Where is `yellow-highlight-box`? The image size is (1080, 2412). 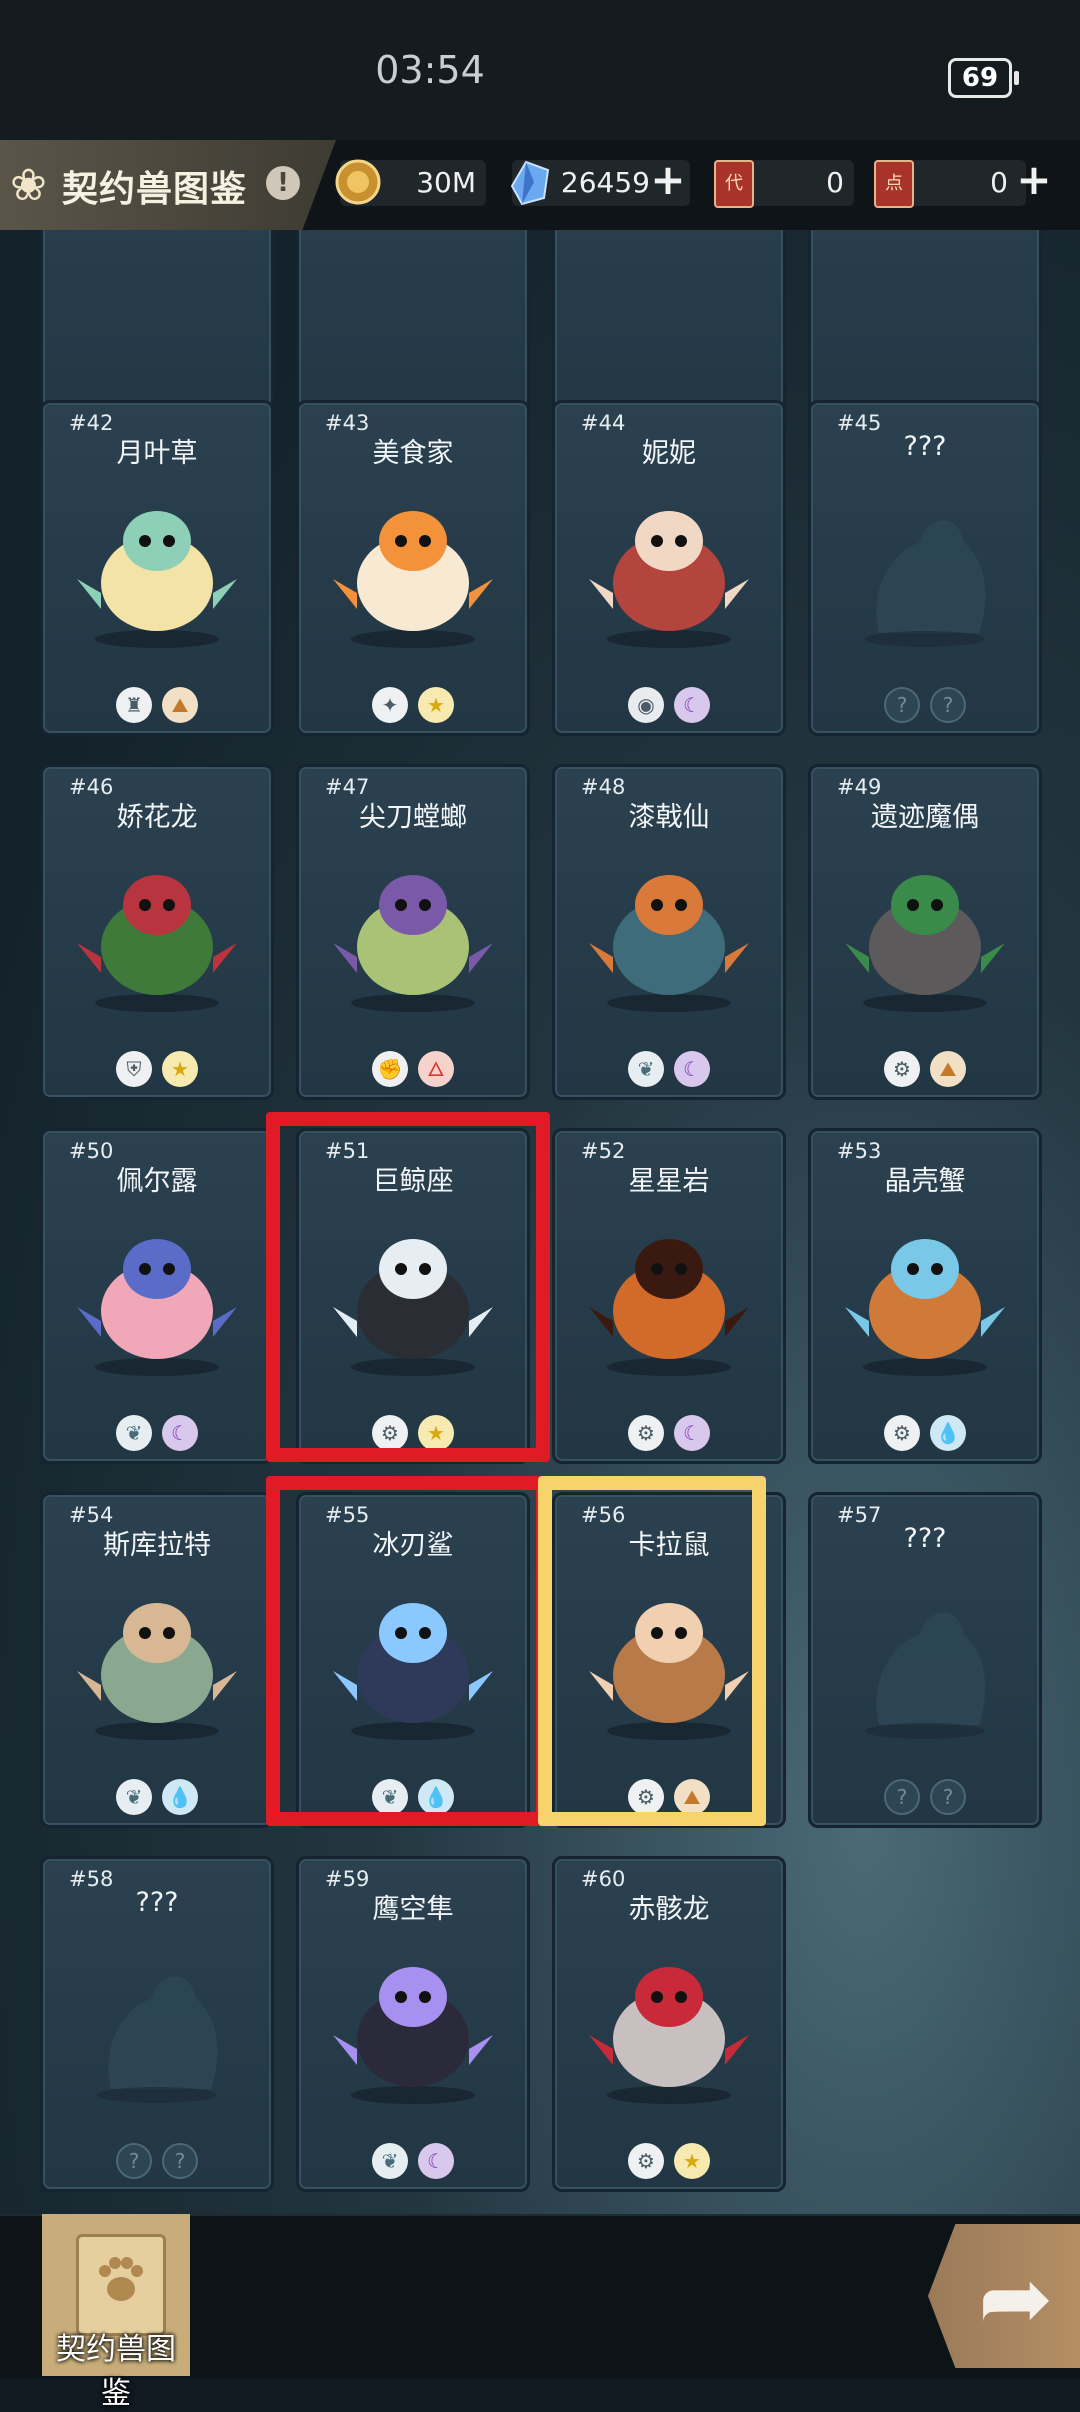 yellow-highlight-box is located at coordinates (652, 1651).